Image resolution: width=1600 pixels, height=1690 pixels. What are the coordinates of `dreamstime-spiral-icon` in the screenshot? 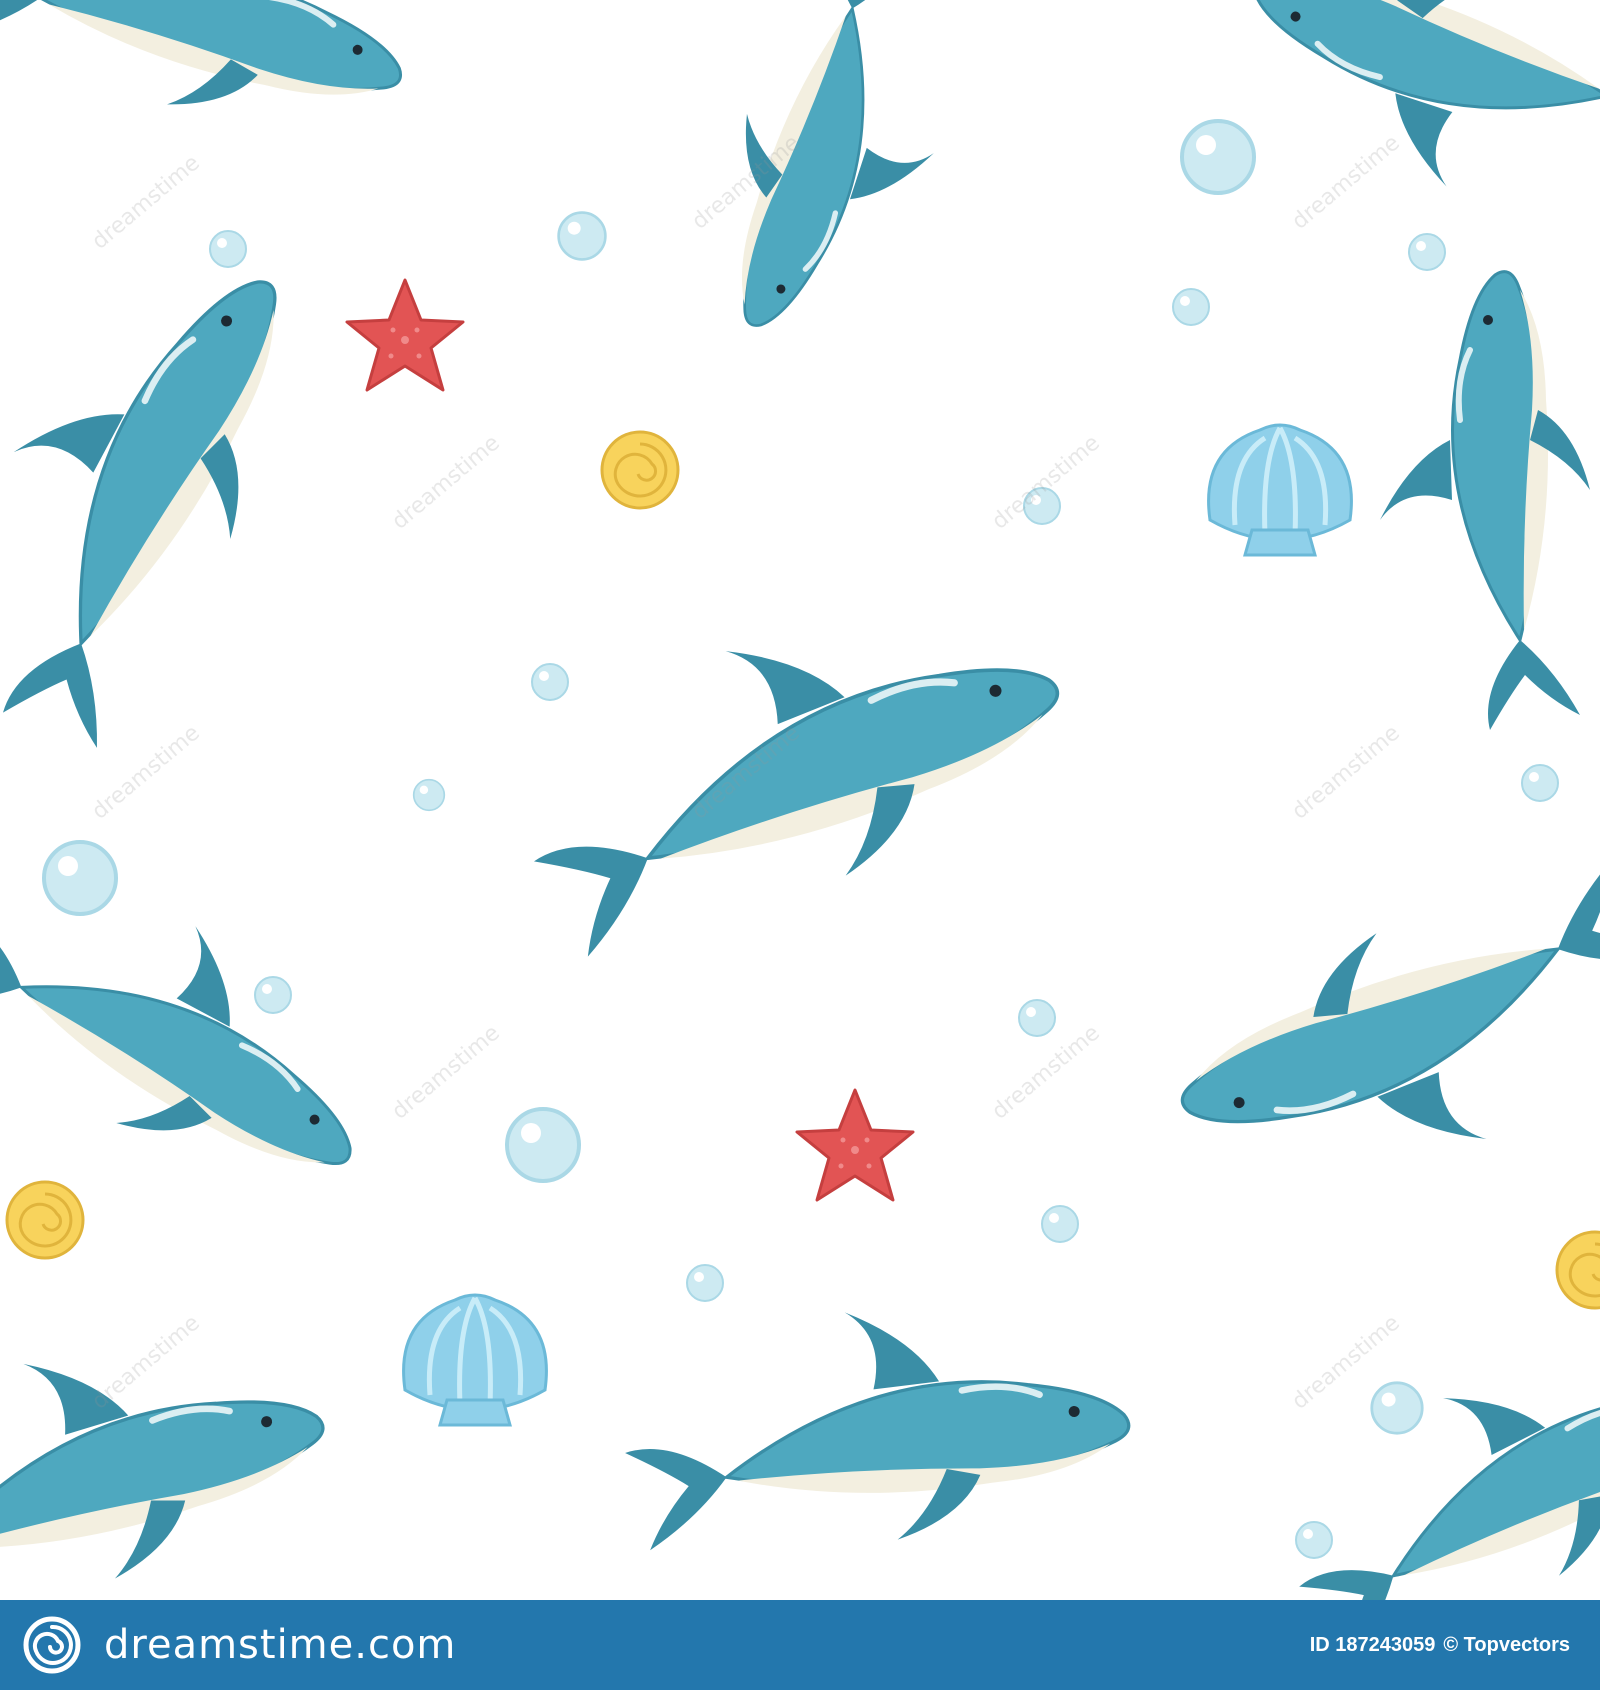 It's located at (52, 1645).